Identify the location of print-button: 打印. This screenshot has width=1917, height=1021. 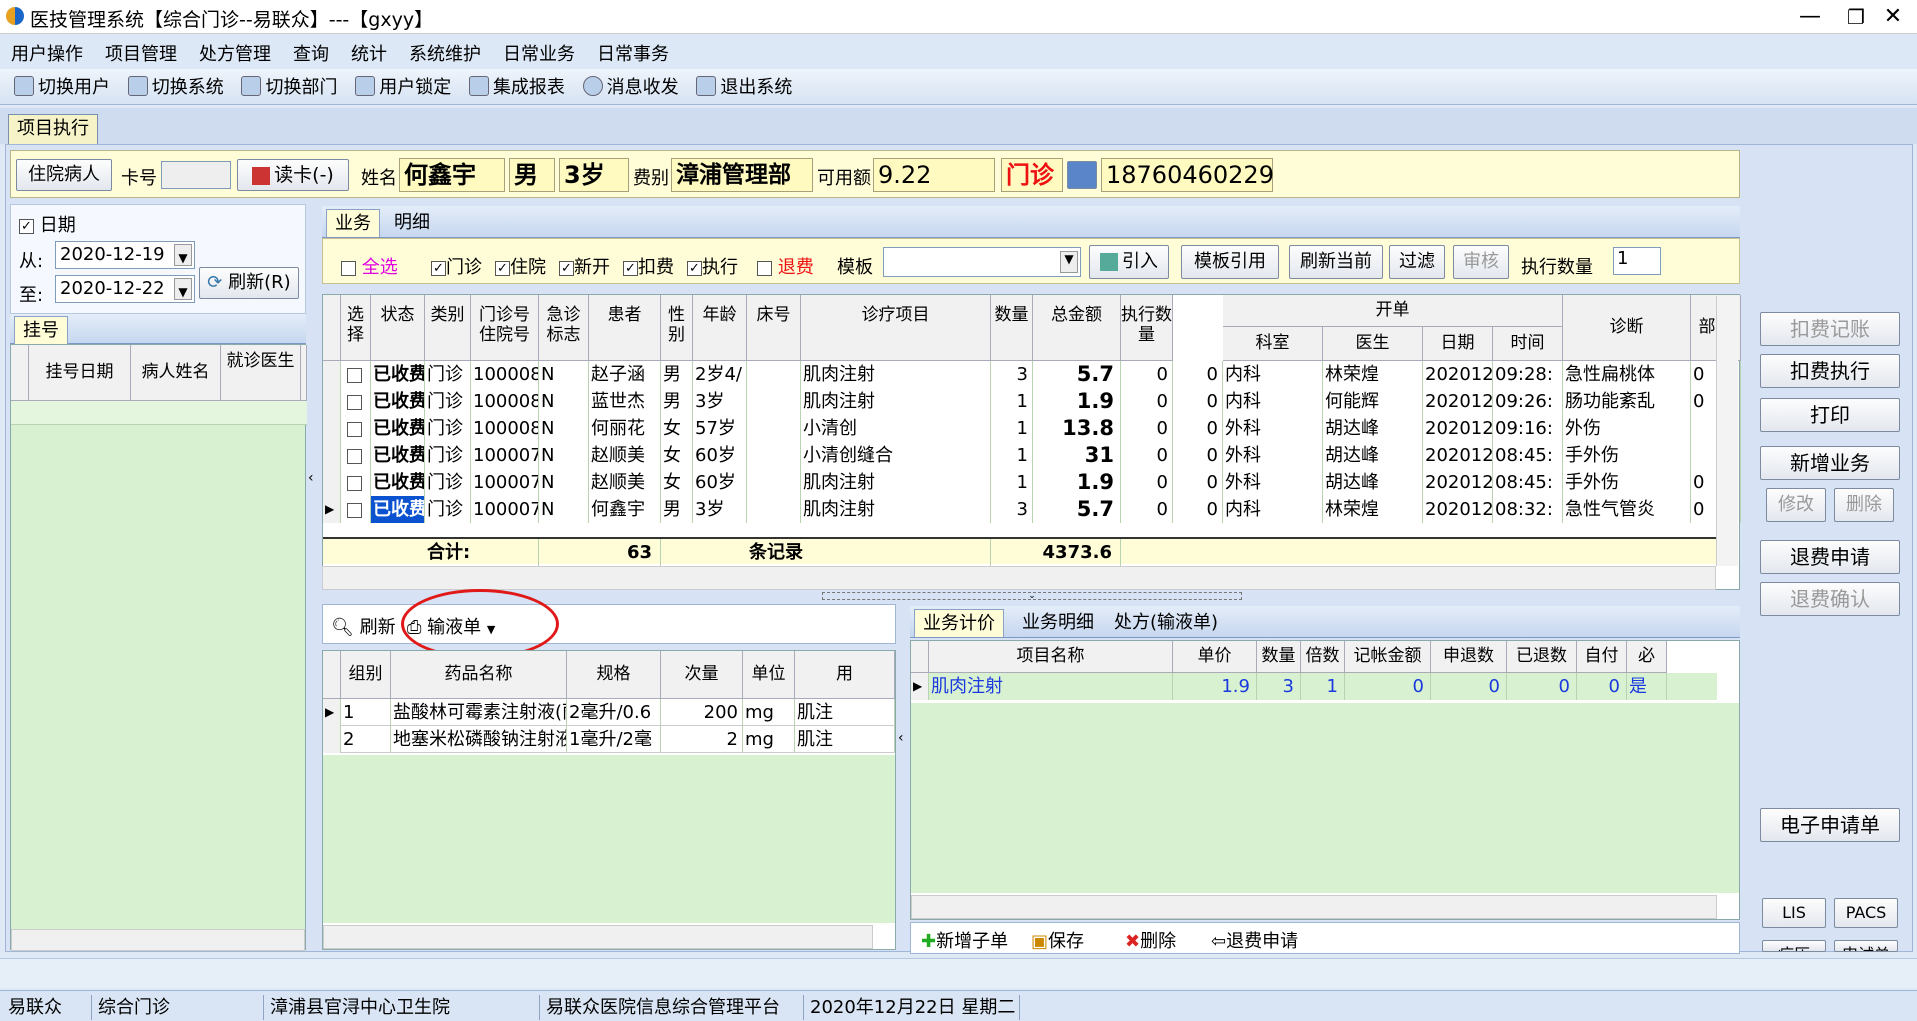
(1830, 415).